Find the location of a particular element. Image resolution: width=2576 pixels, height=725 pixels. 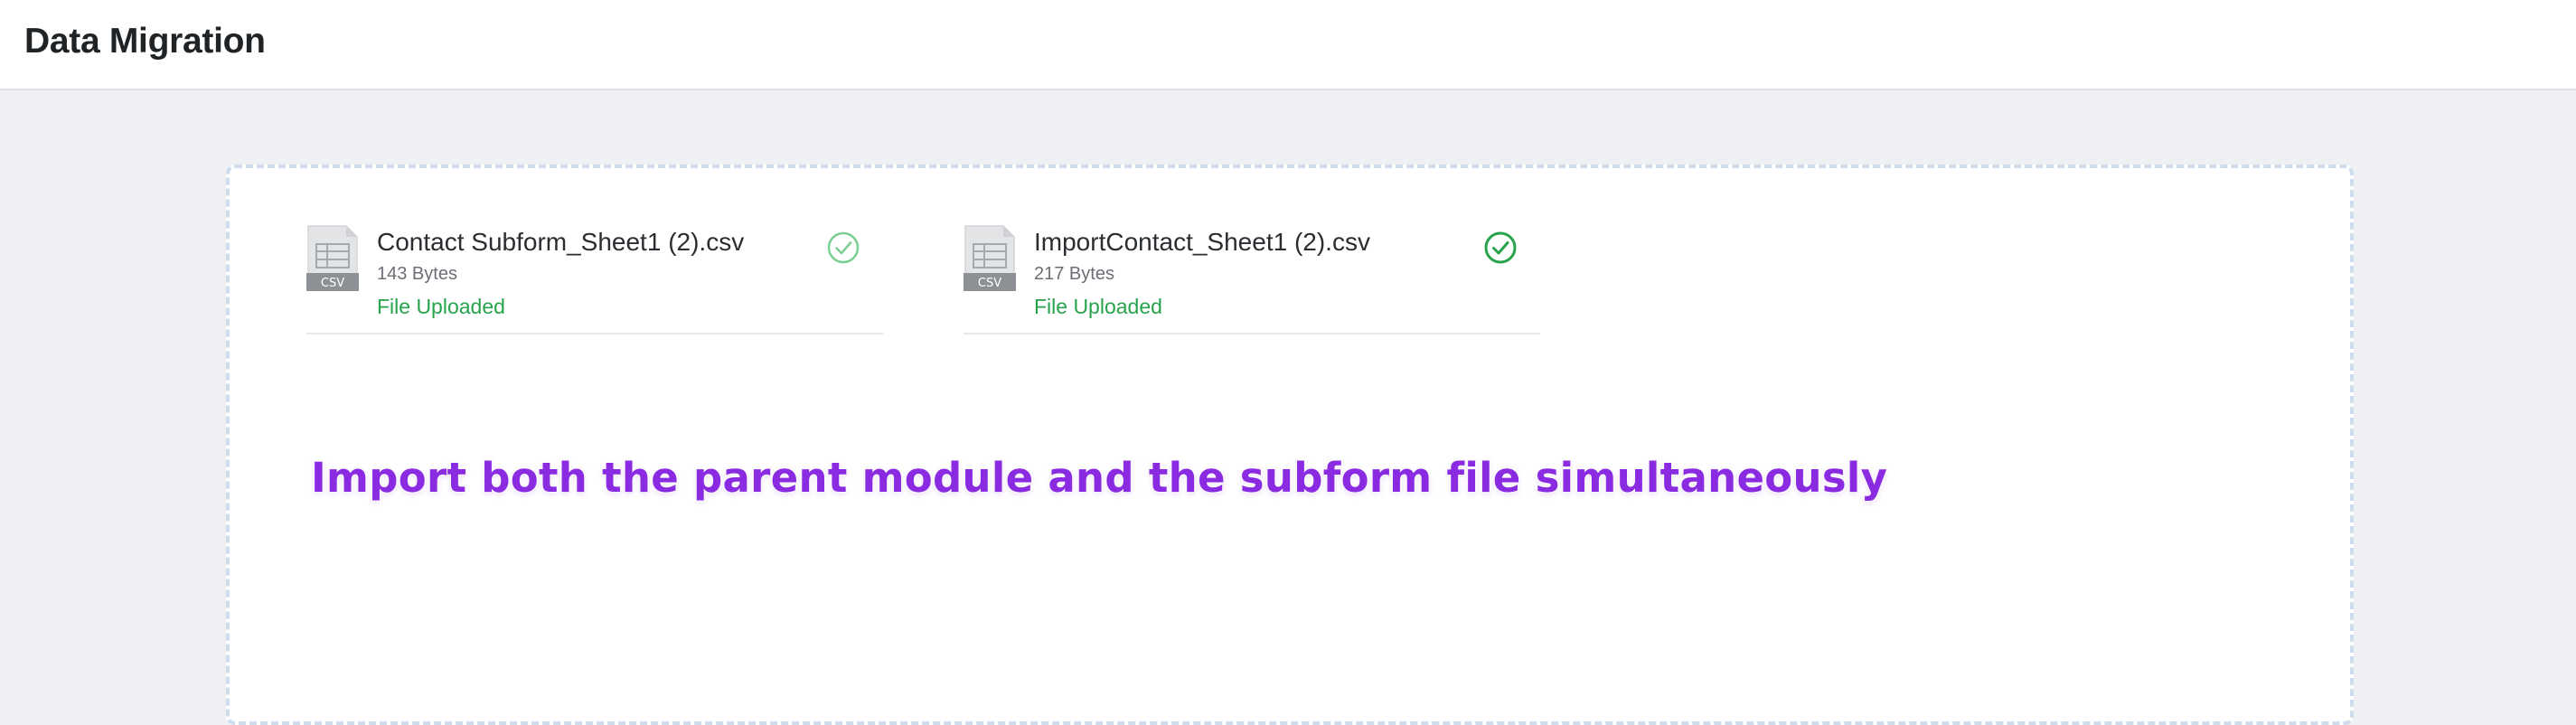

file-name: ImportContact_Sheet1 (2).csv is located at coordinates (1202, 242).